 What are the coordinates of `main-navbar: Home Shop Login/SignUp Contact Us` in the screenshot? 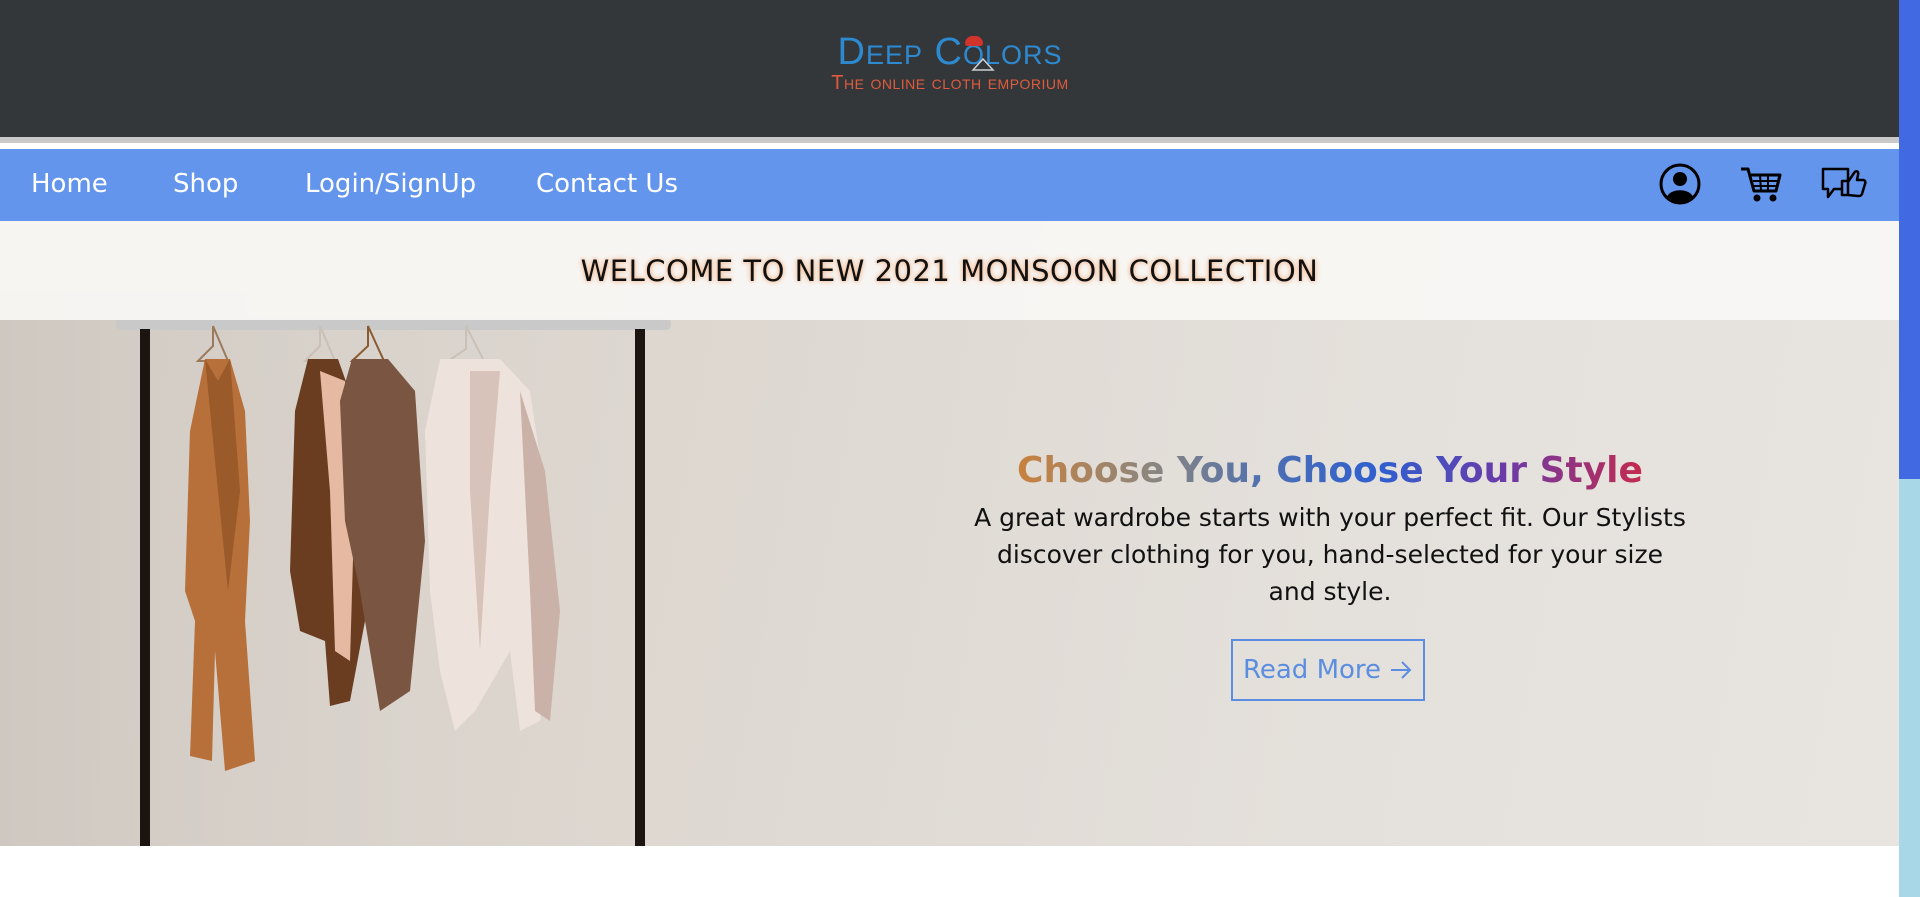 It's located at (949, 185).